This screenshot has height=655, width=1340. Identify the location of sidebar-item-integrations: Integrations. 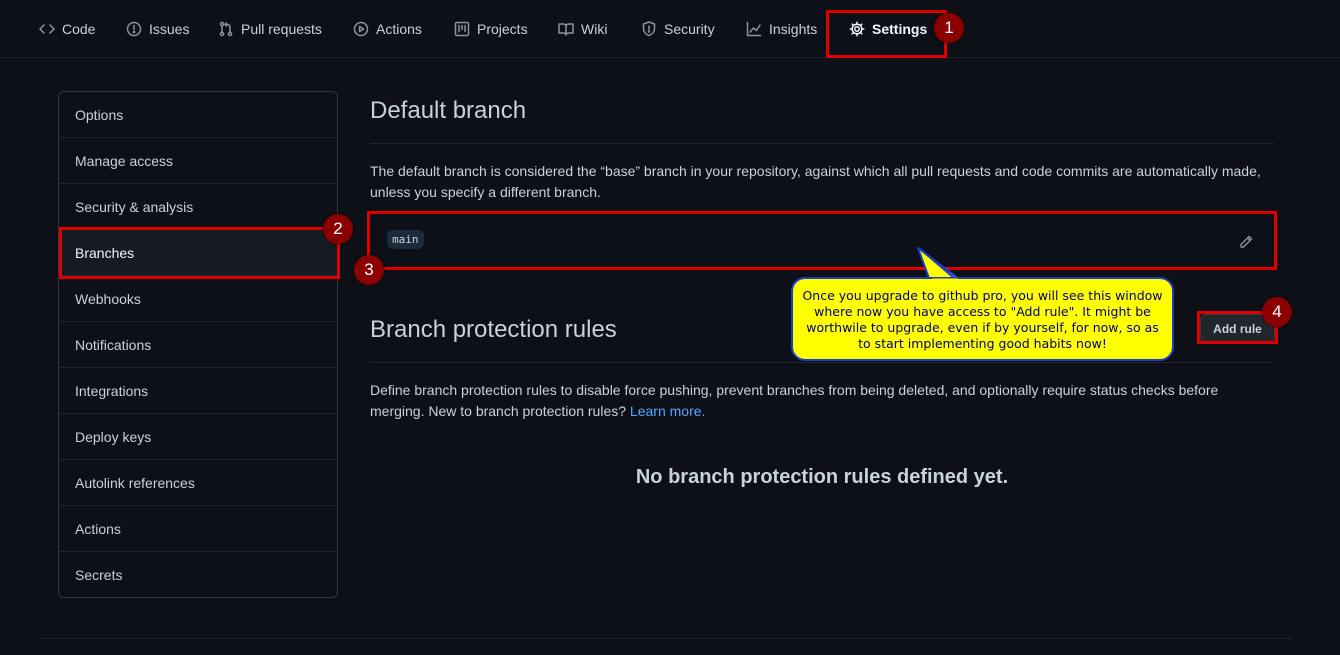
(198, 391).